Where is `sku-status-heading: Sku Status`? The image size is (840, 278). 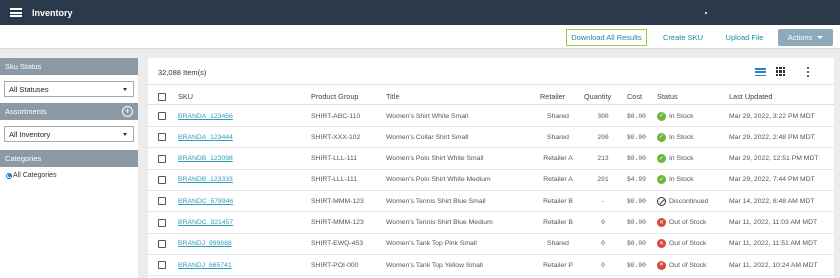 sku-status-heading: Sku Status is located at coordinates (69, 66).